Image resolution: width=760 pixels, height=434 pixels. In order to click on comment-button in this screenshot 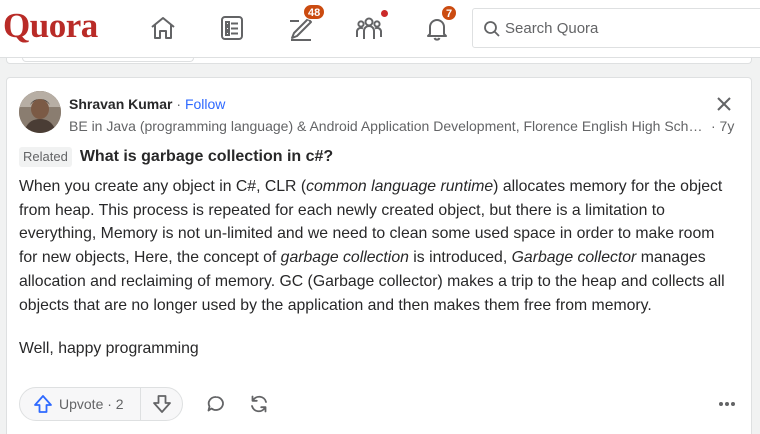, I will do `click(216, 404)`.